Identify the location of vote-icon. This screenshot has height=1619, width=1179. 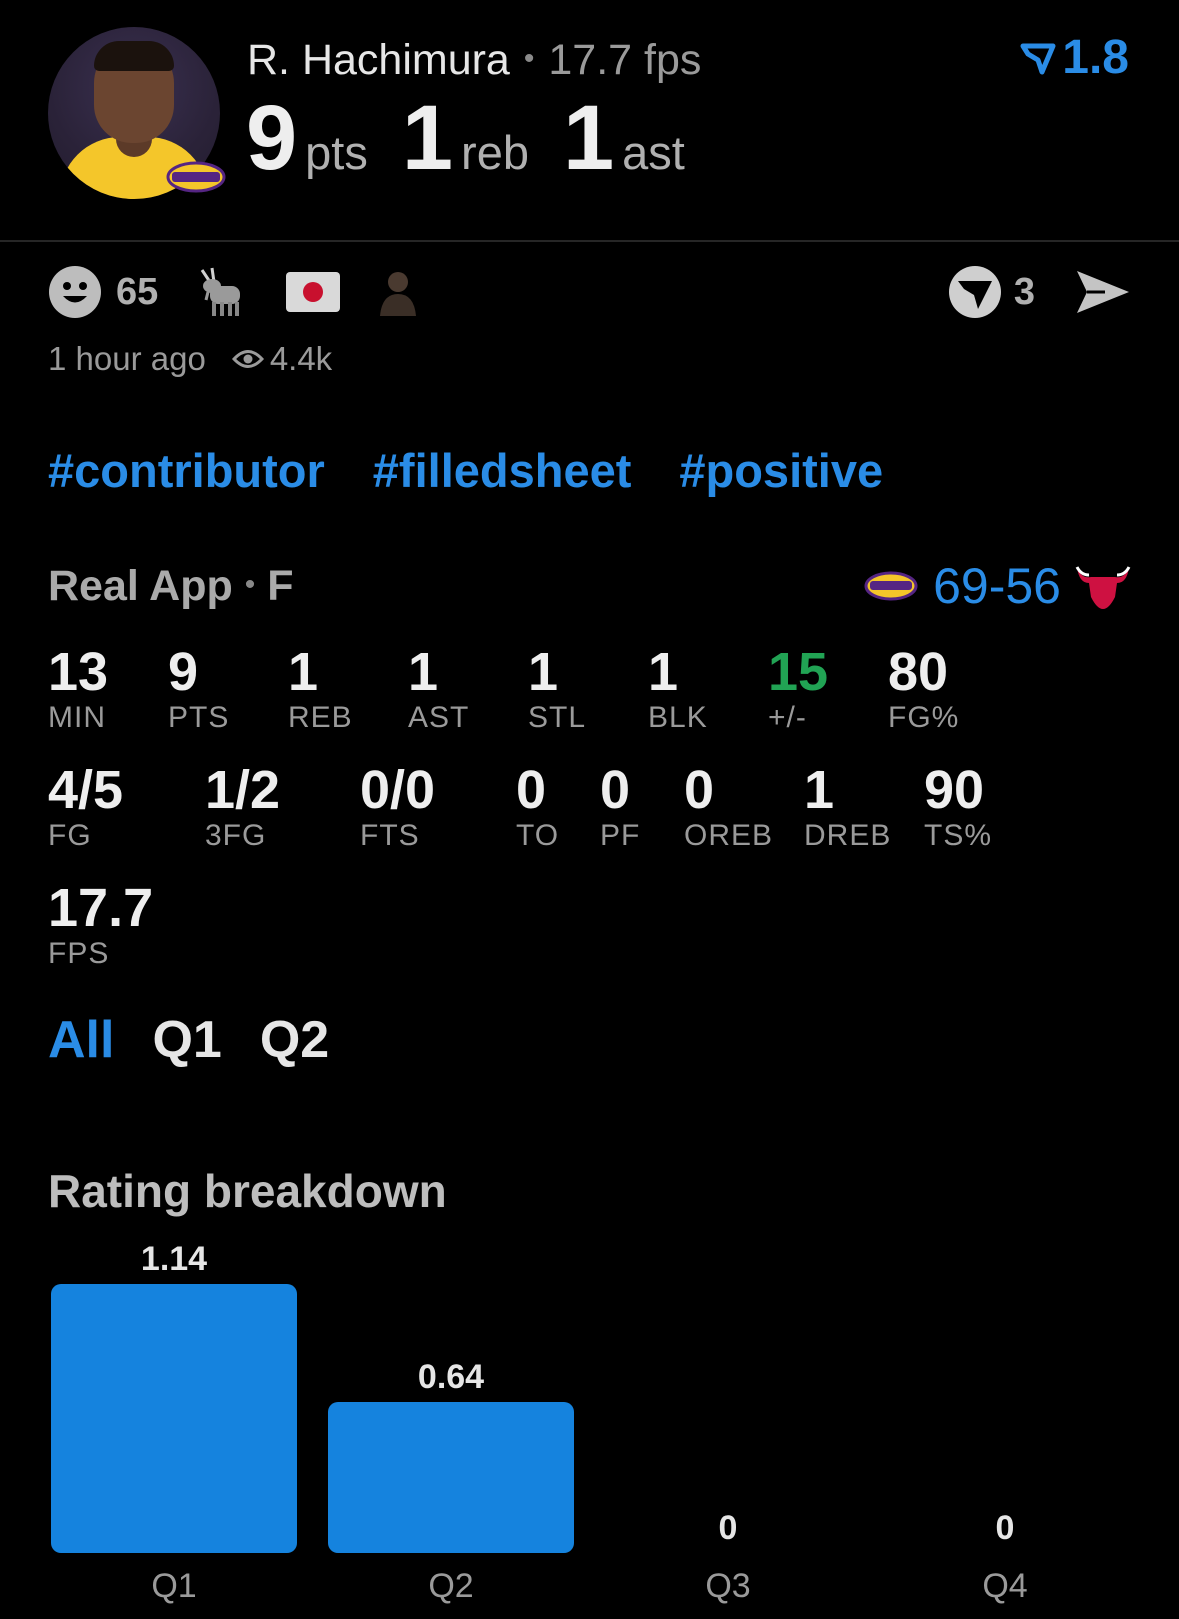
(975, 292).